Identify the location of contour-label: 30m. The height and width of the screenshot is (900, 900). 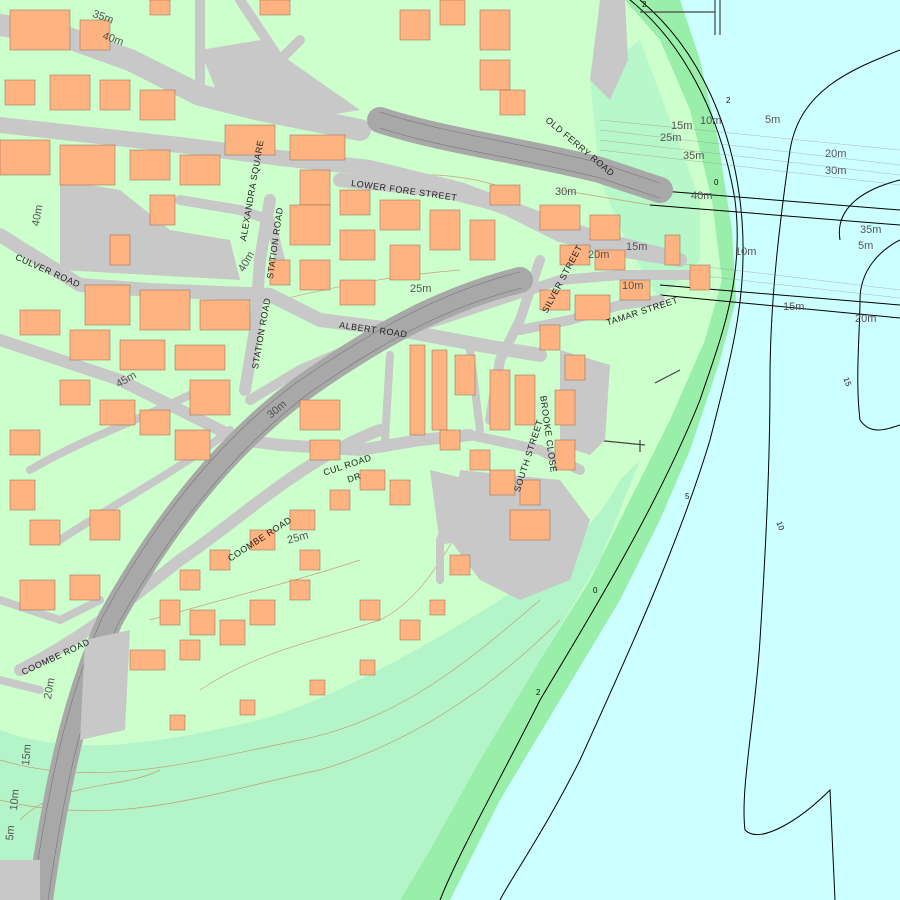
(566, 192).